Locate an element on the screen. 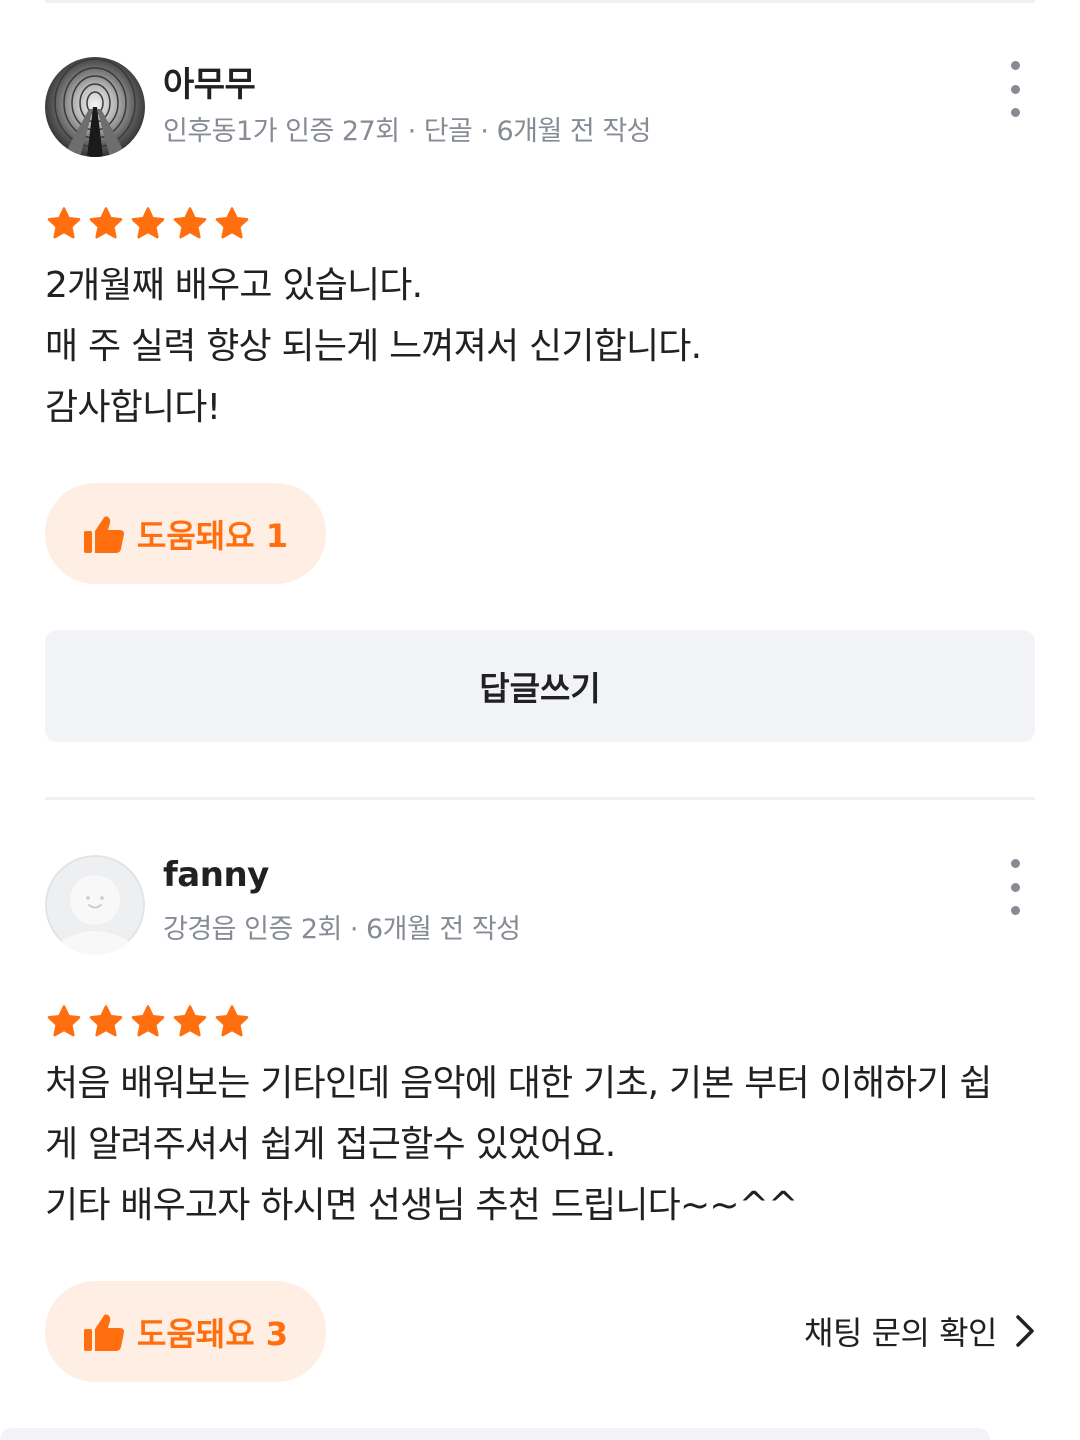  helpful-label: 도움돼요 3 is located at coordinates (212, 1333).